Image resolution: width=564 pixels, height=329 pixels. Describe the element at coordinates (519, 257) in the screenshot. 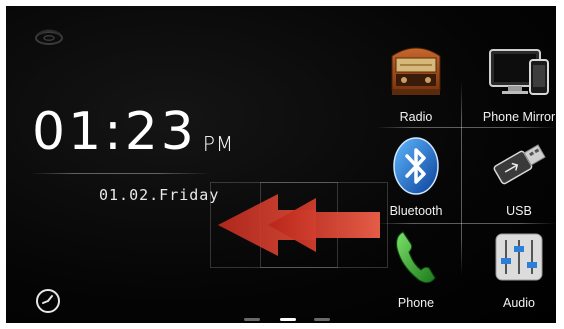

I see `audio-icon` at that location.